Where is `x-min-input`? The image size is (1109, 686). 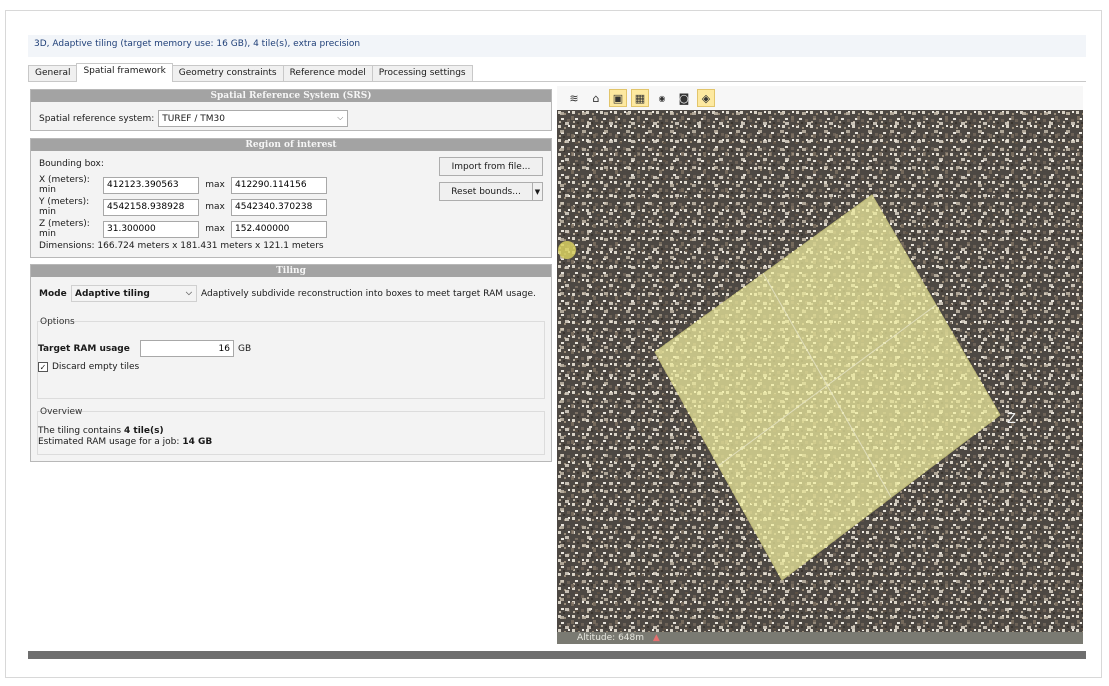 x-min-input is located at coordinates (151, 185).